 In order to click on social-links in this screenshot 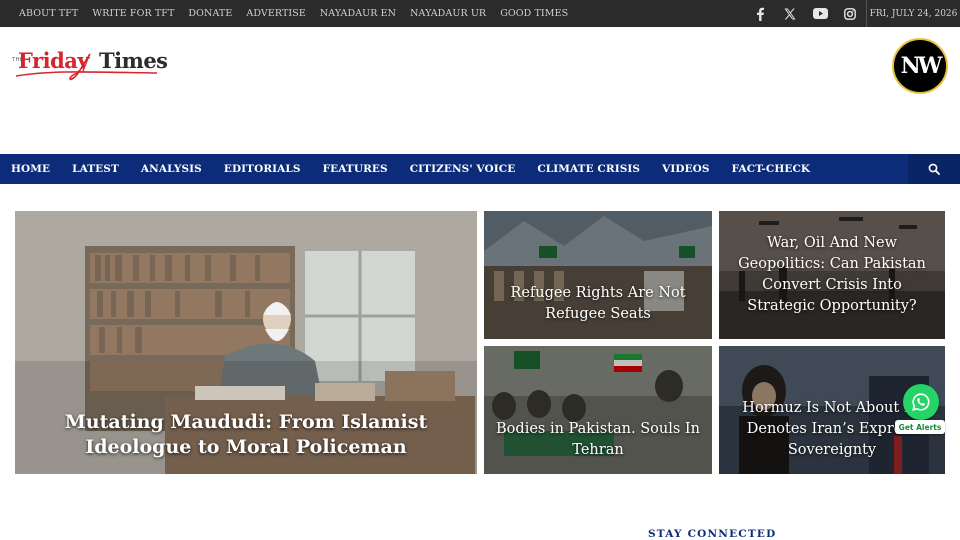, I will do `click(805, 13)`.